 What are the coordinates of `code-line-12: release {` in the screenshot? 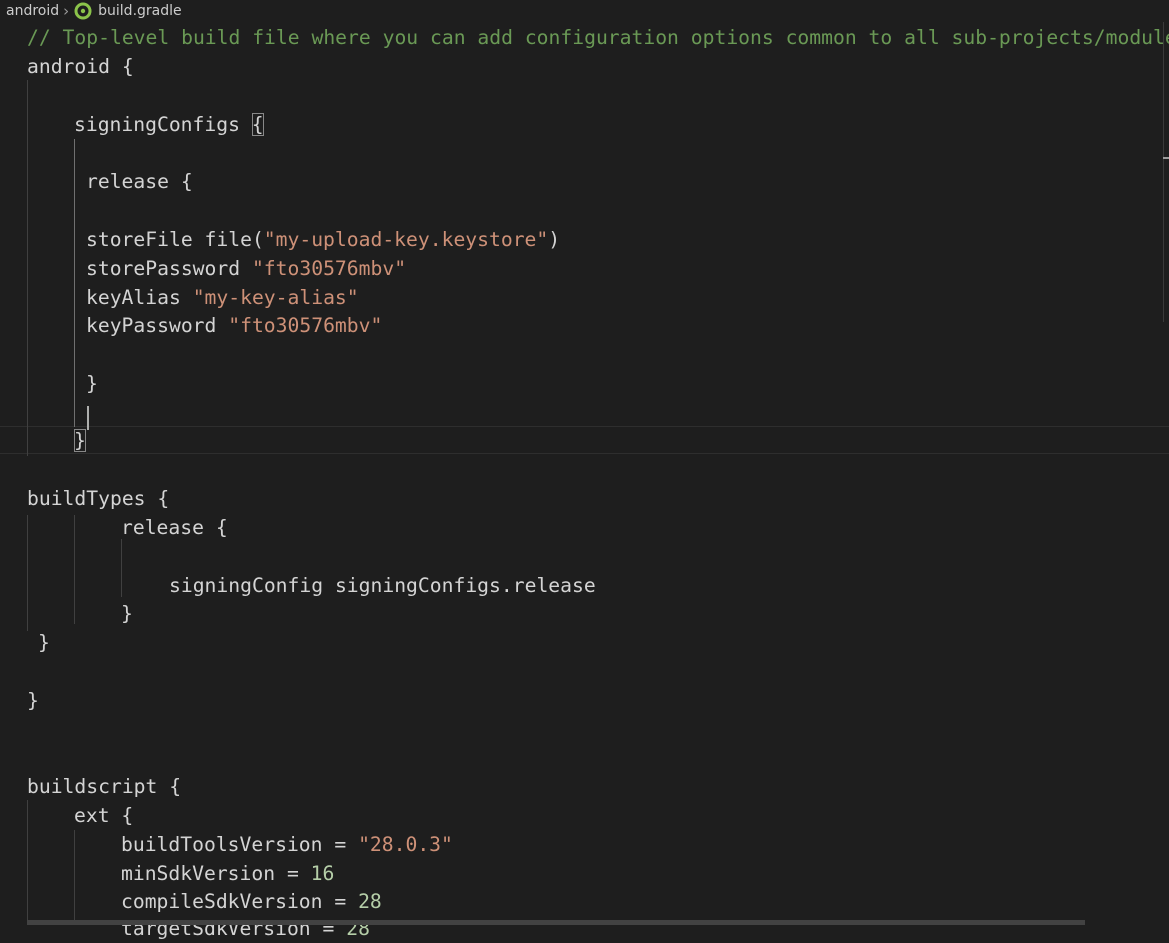 It's located at (174, 527).